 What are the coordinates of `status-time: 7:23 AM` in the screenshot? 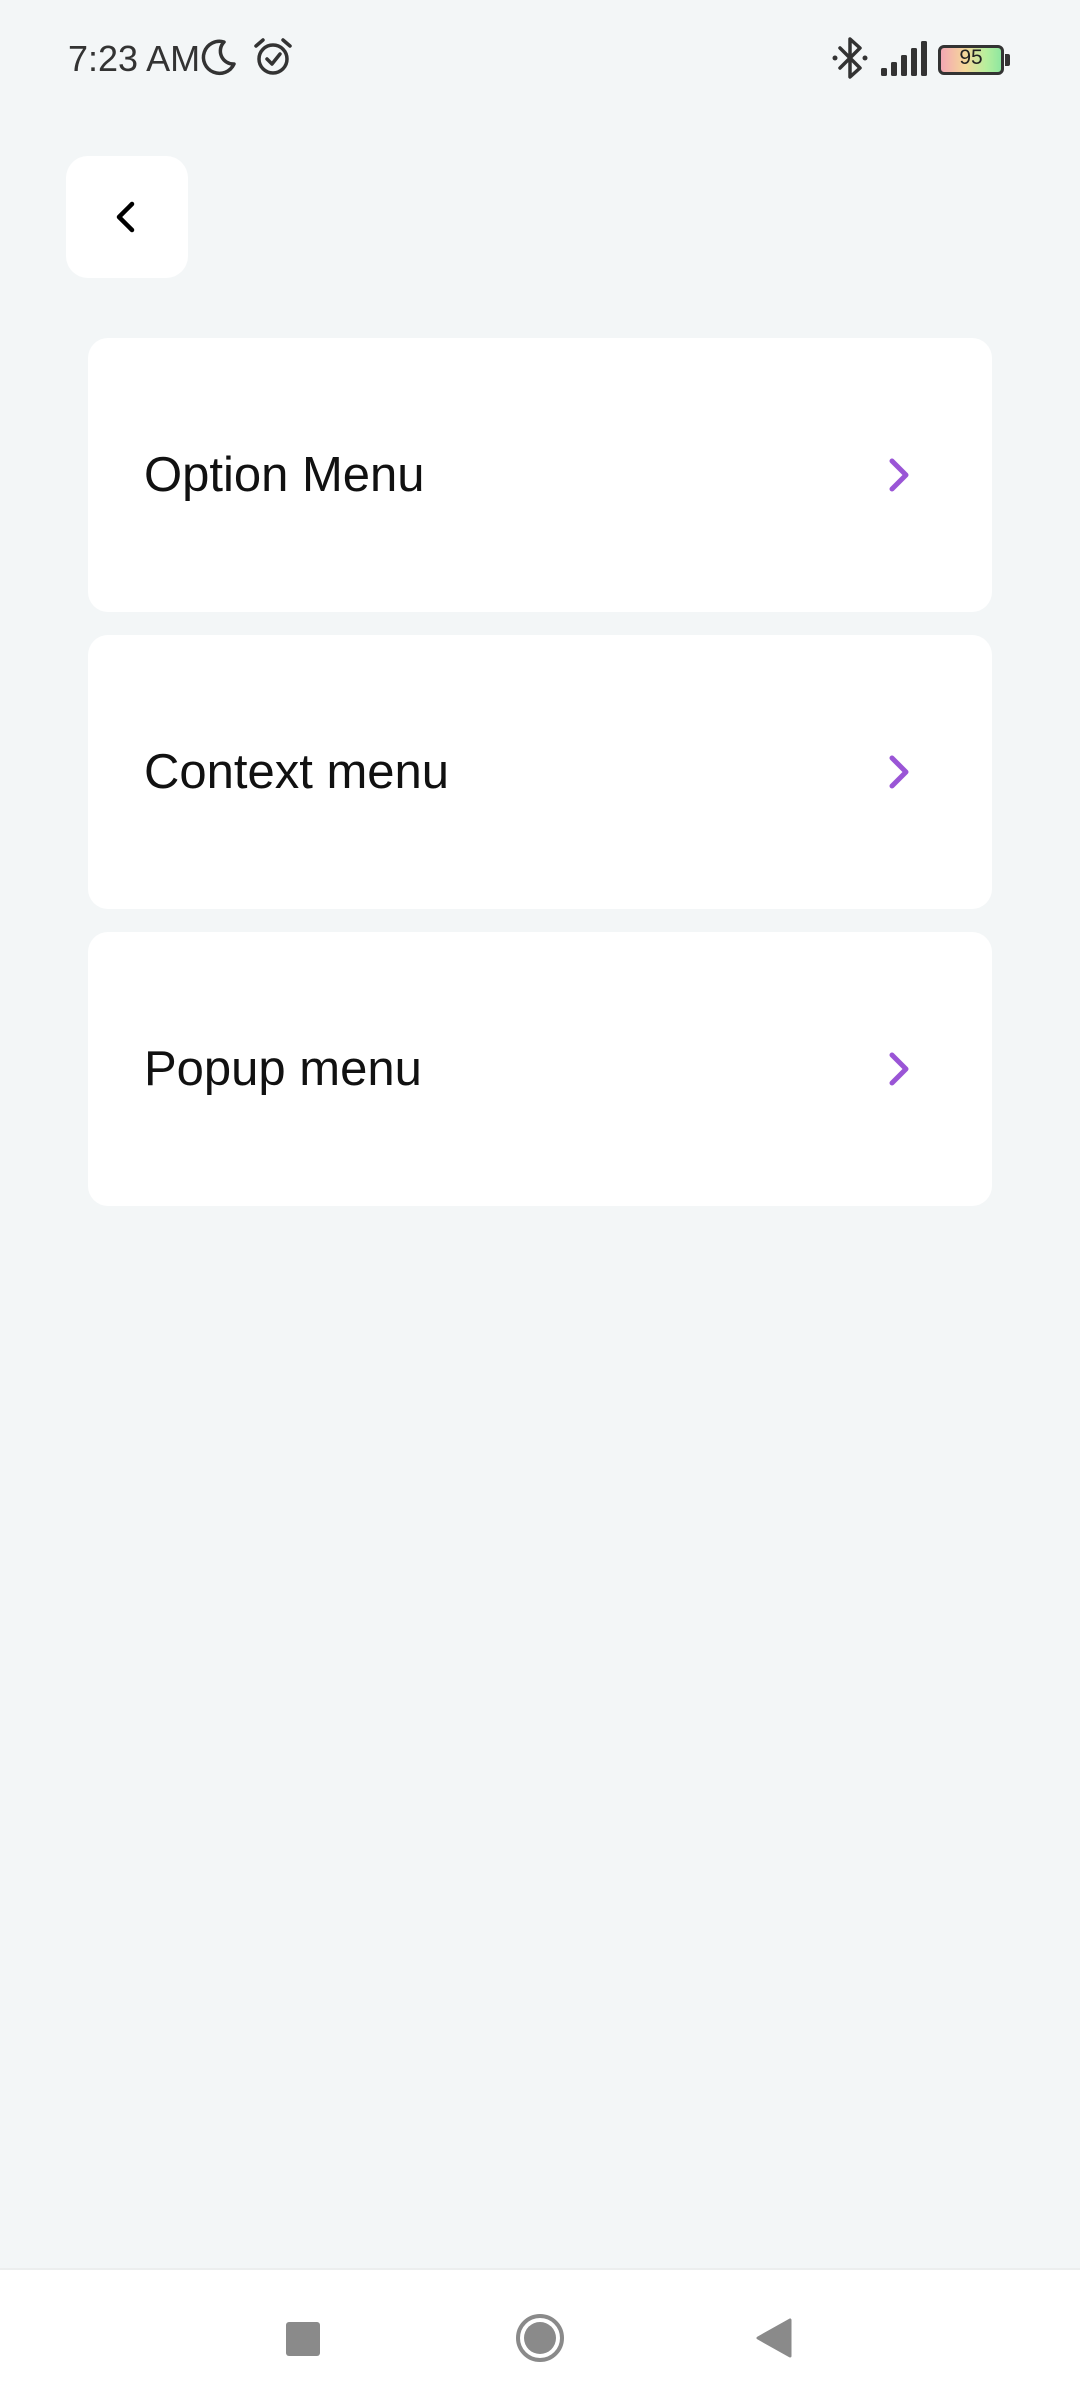 It's located at (134, 58).